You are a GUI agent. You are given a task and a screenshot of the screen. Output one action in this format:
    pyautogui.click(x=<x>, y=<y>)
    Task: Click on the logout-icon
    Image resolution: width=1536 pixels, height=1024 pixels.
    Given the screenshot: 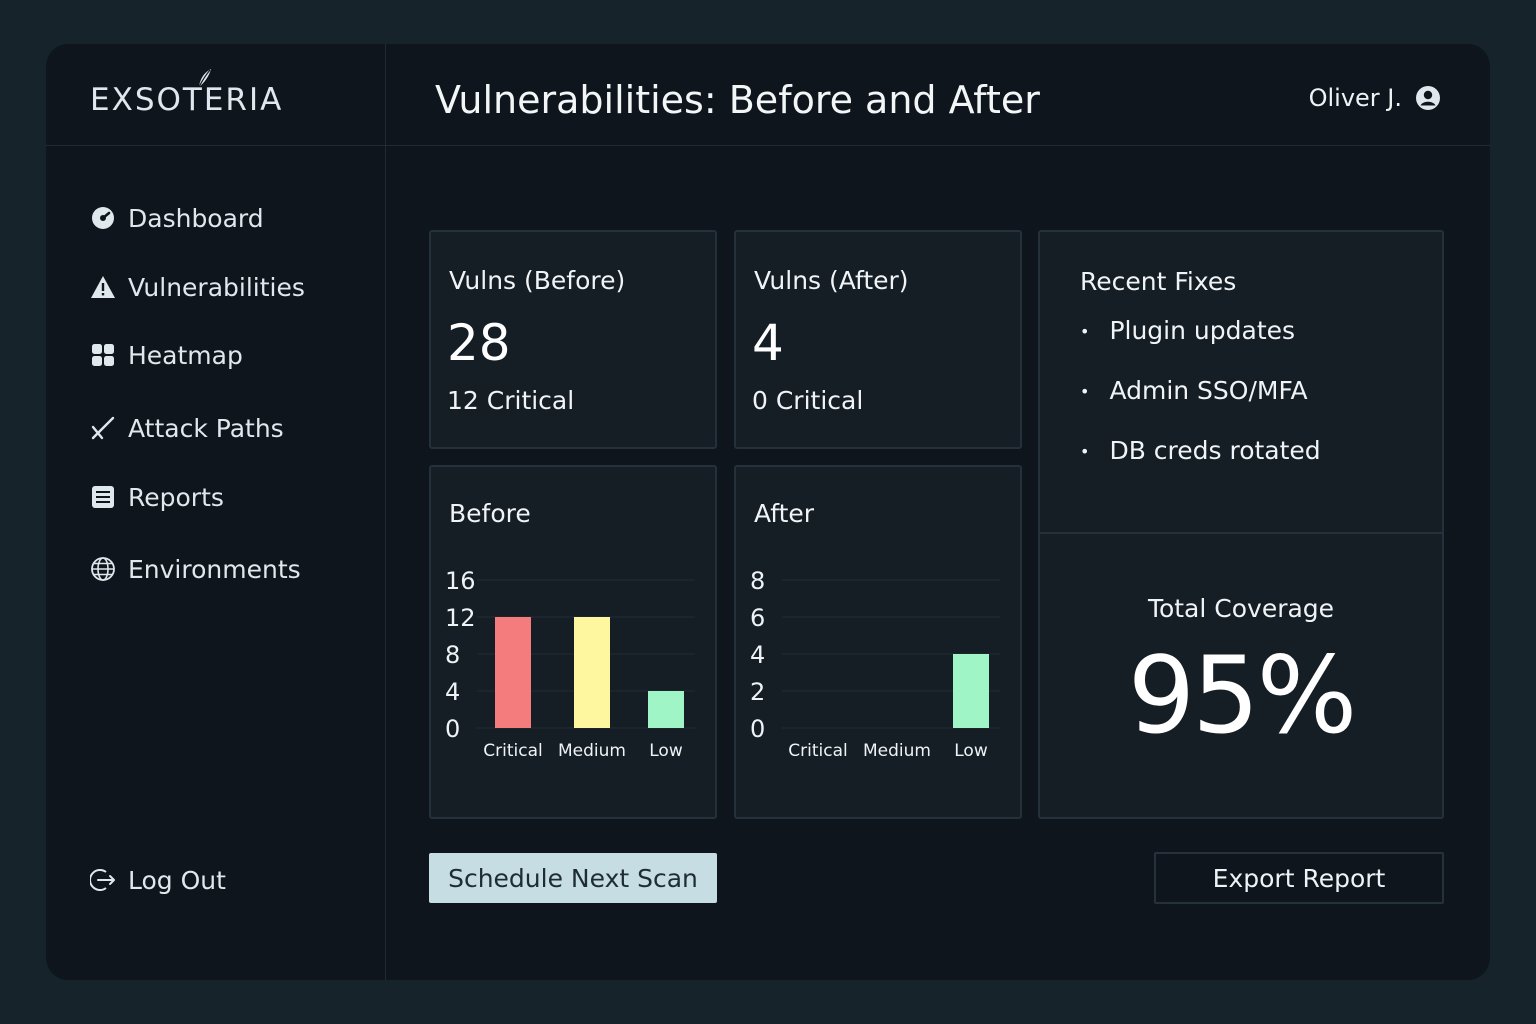 What is the action you would take?
    pyautogui.click(x=102, y=880)
    